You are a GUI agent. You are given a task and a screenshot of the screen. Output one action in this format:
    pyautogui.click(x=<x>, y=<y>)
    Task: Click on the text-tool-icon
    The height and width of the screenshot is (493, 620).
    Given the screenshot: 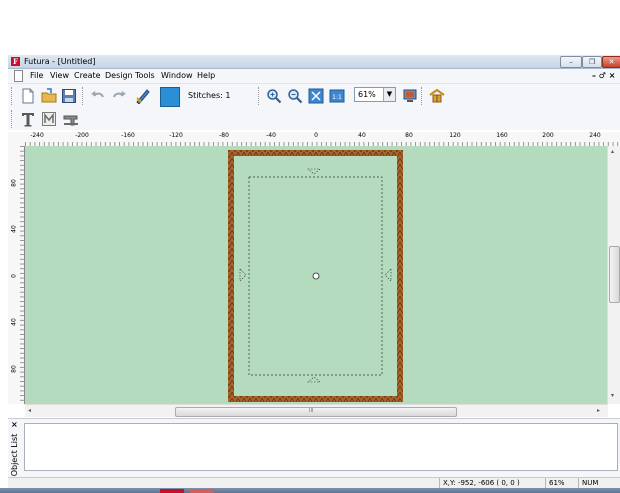 What is the action you would take?
    pyautogui.click(x=28, y=119)
    